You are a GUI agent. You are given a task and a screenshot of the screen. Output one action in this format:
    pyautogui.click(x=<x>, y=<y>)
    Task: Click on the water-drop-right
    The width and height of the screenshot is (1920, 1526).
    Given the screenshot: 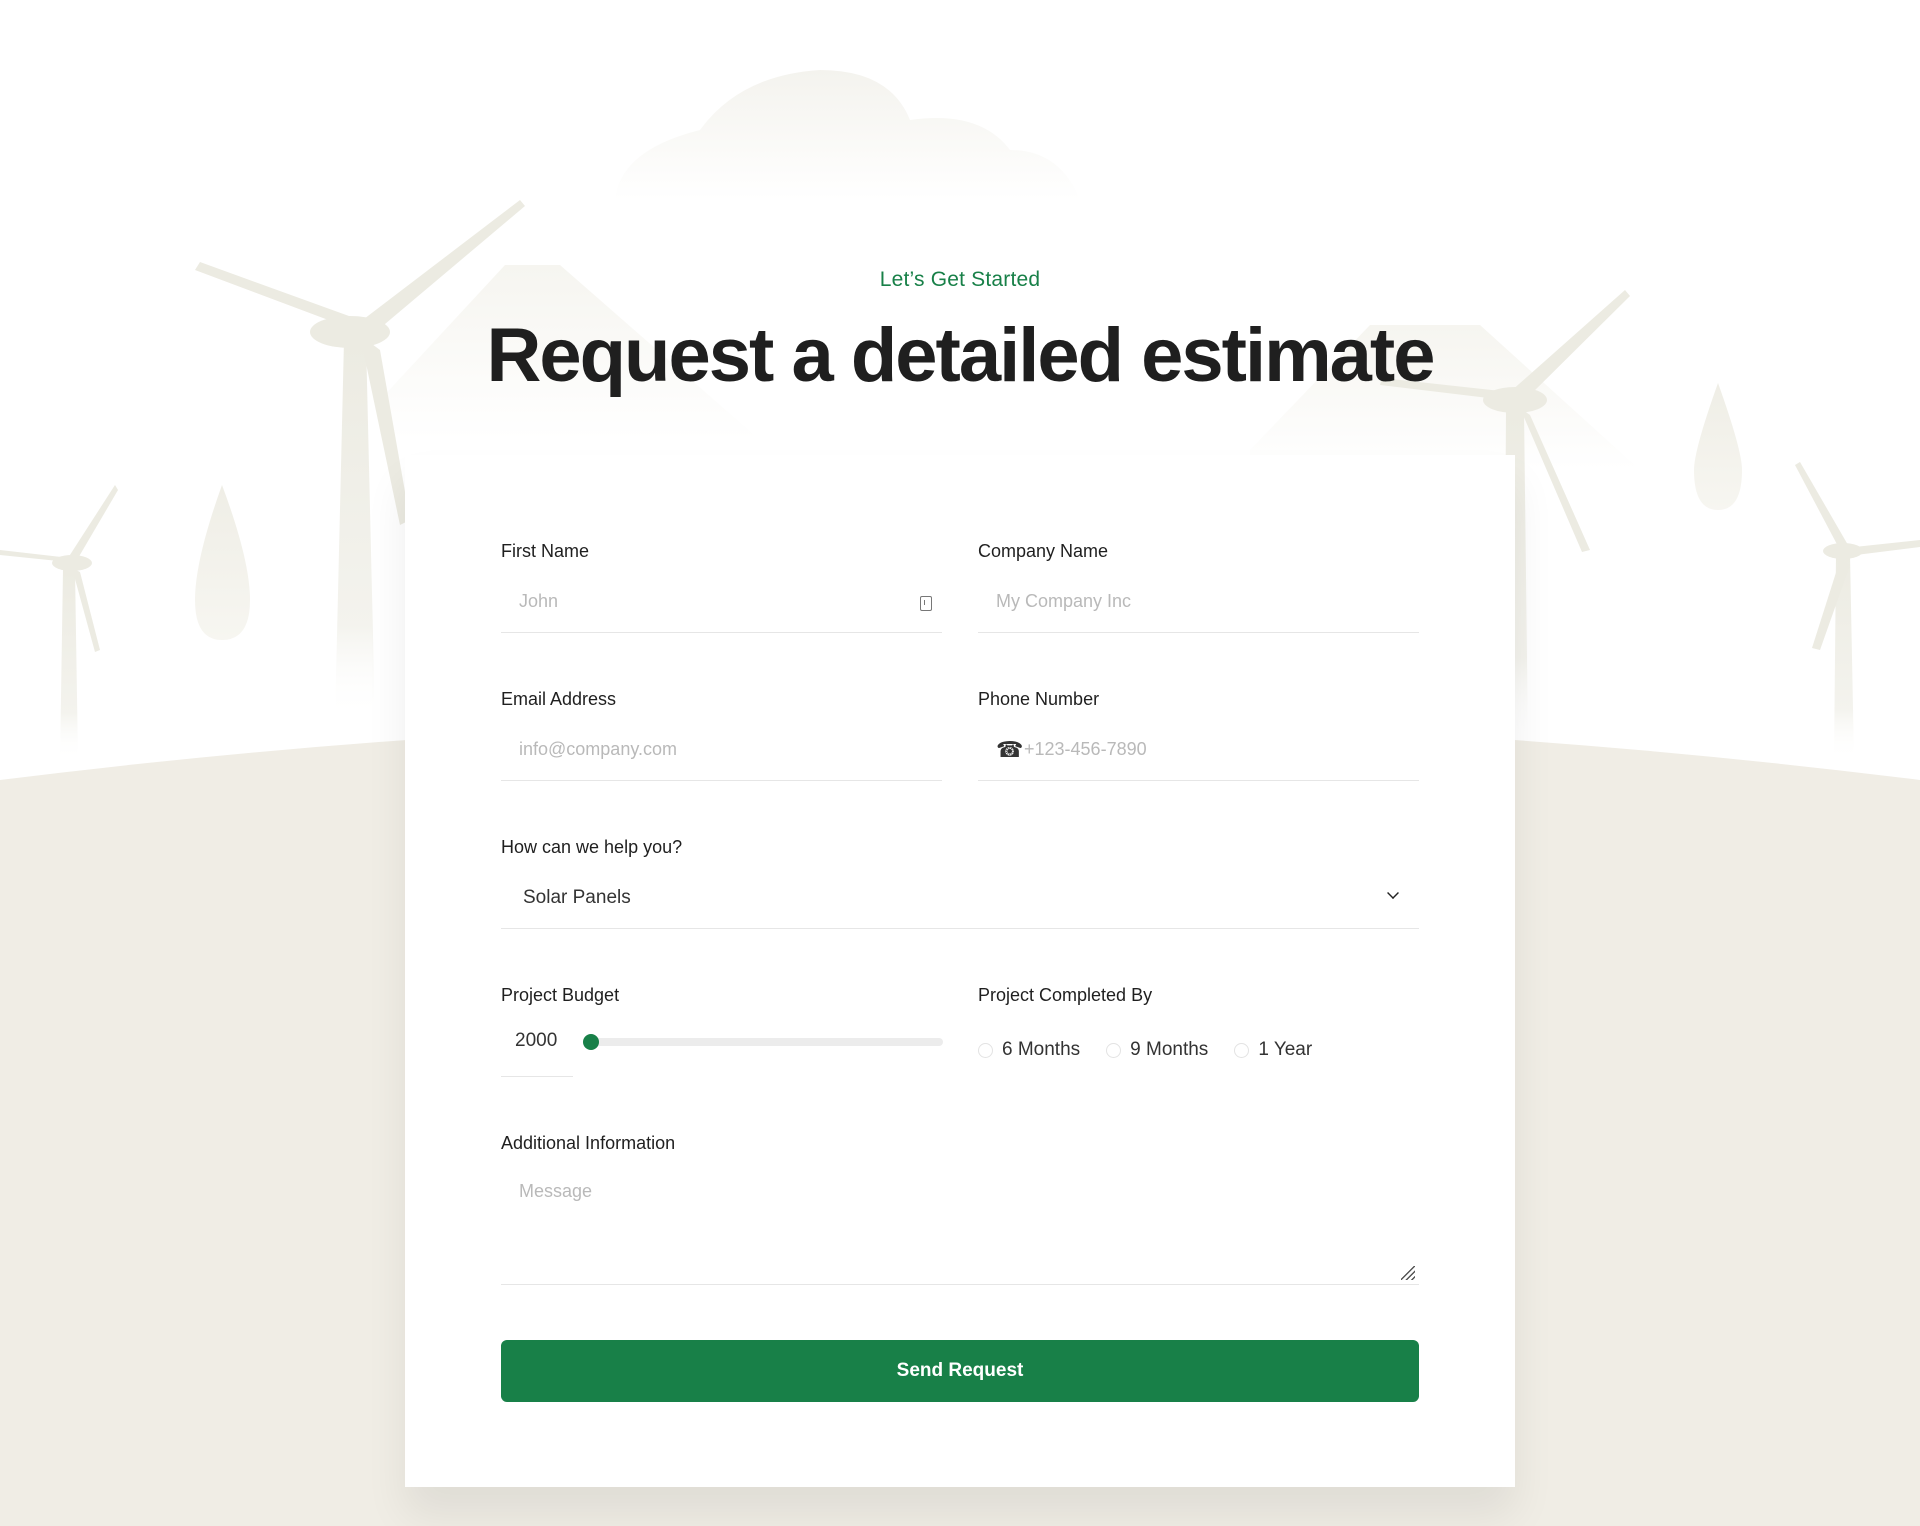 What is the action you would take?
    pyautogui.click(x=1718, y=446)
    